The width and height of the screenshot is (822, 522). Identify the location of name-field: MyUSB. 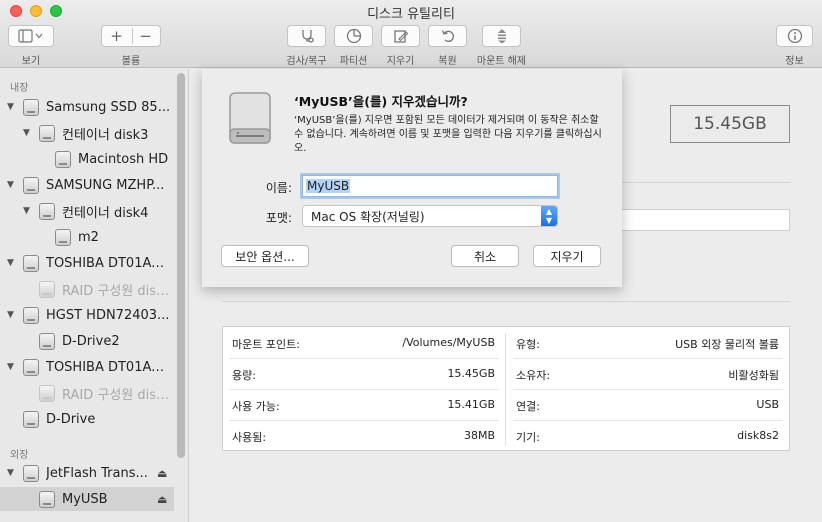
(430, 186).